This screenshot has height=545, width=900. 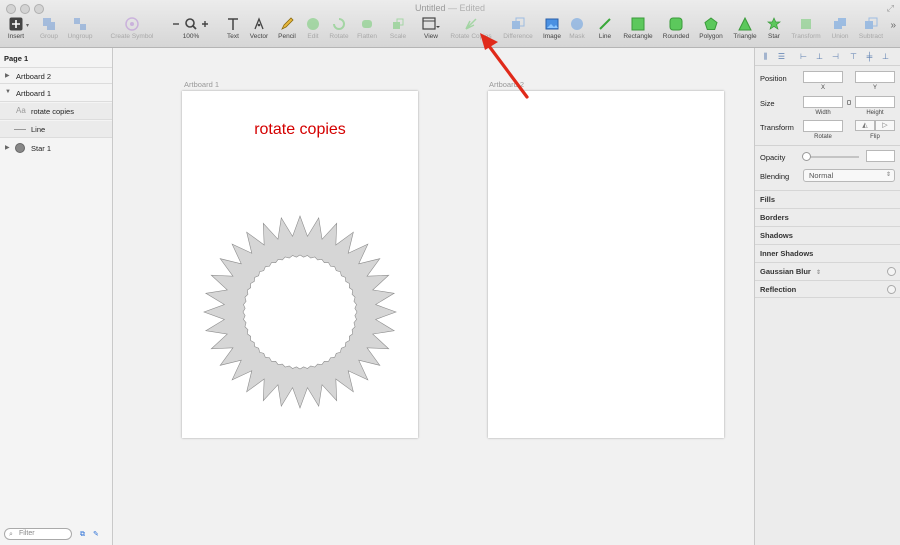 I want to click on text-tool-button: Text, so click(x=233, y=31).